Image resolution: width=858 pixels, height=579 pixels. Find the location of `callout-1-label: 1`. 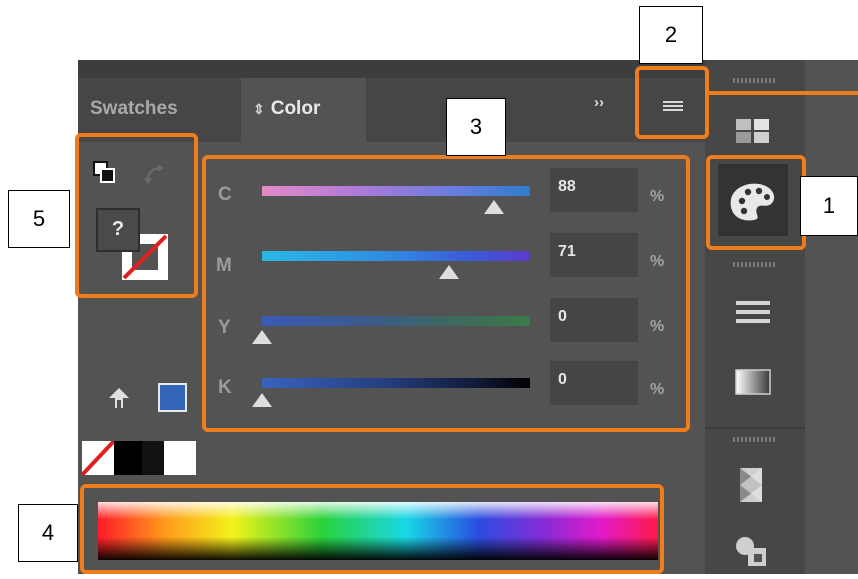

callout-1-label: 1 is located at coordinates (829, 205).